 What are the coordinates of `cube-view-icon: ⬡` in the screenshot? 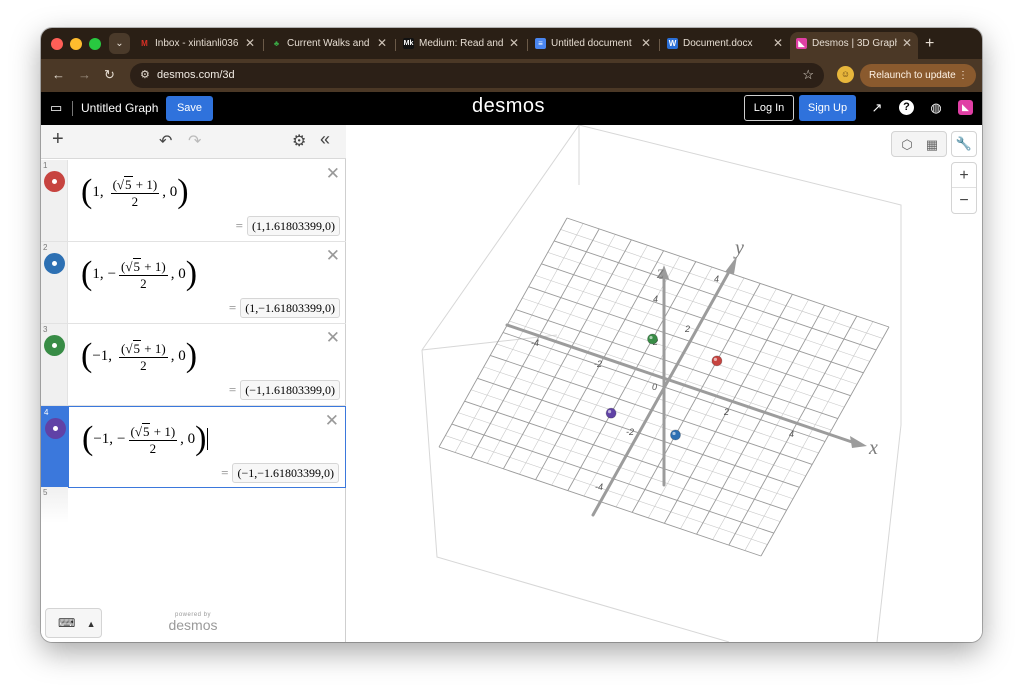 It's located at (907, 145).